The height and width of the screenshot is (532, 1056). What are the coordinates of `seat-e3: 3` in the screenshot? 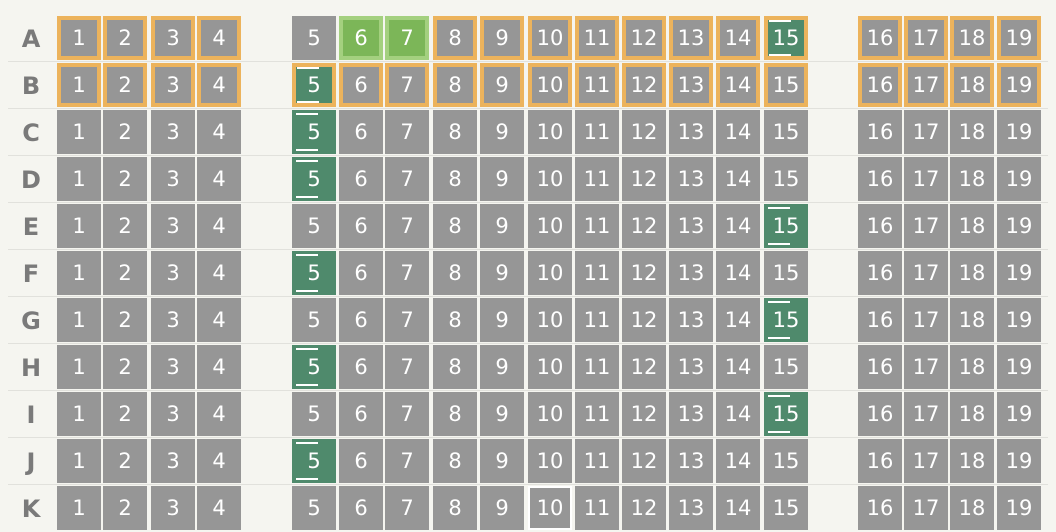 It's located at (173, 226).